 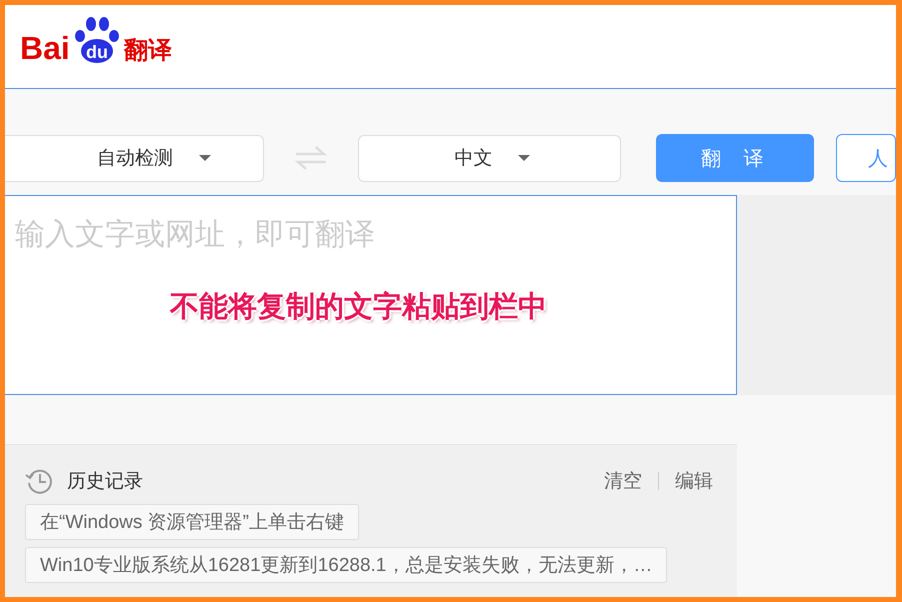 What do you see at coordinates (192, 522) in the screenshot?
I see `history-item: 在“Windows 资源管理器”上单击右键` at bounding box center [192, 522].